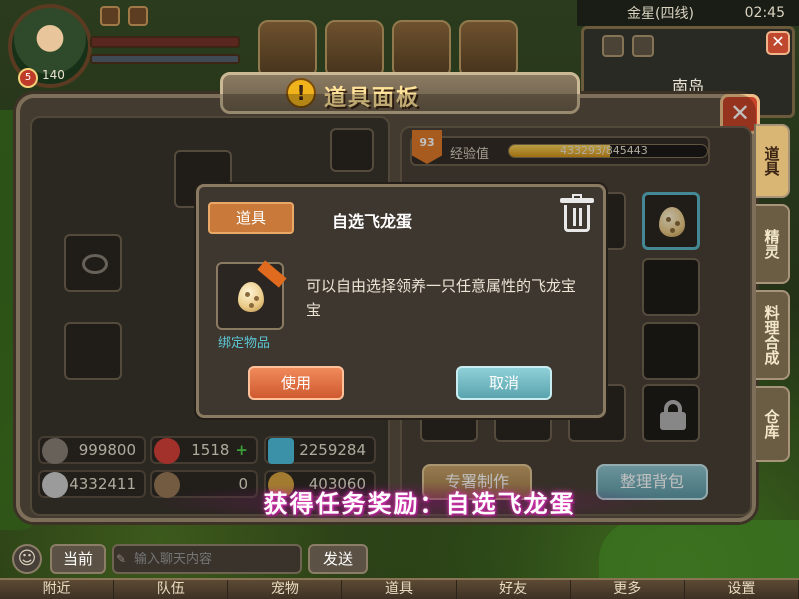 This screenshot has width=799, height=599. I want to click on map-expand-icon, so click(613, 46).